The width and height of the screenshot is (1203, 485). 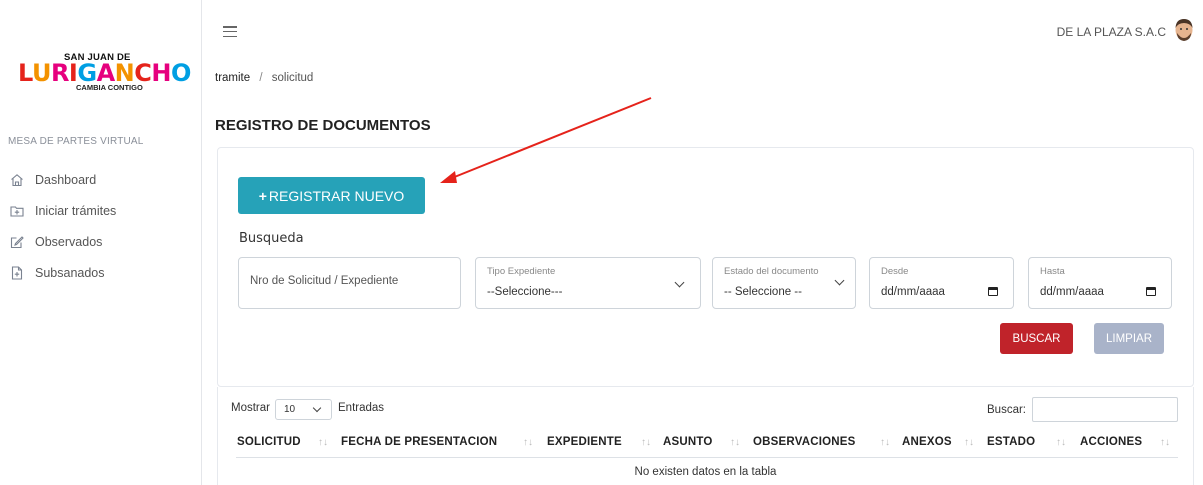 What do you see at coordinates (324, 281) in the screenshot?
I see `nro-solicitud-placeholder: Nro de Solicitud / Expediente` at bounding box center [324, 281].